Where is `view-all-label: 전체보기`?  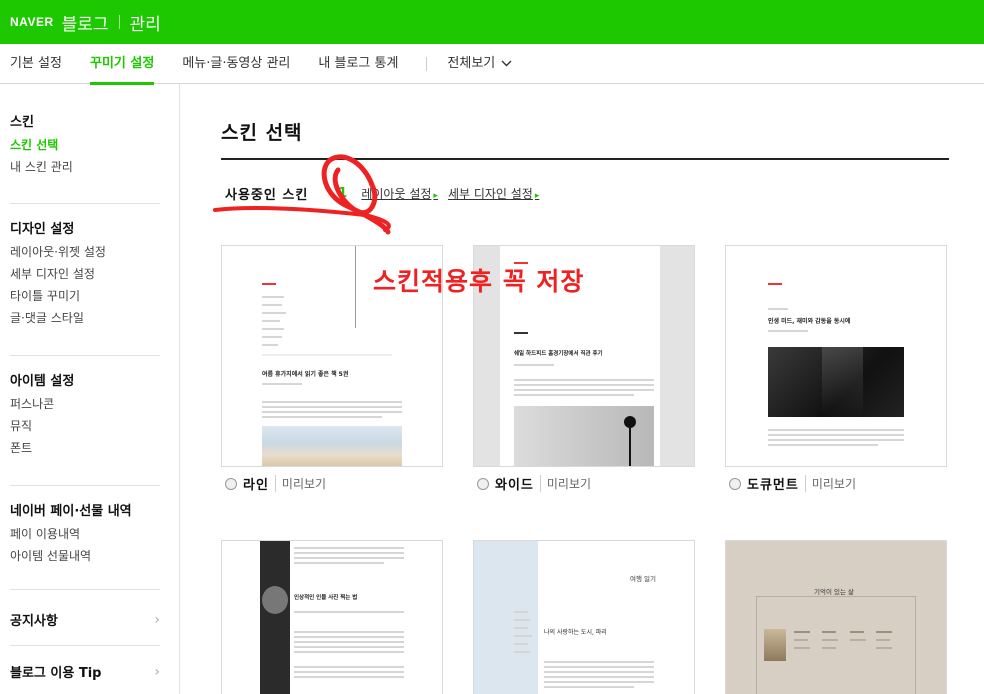 view-all-label: 전체보기 is located at coordinates (471, 63).